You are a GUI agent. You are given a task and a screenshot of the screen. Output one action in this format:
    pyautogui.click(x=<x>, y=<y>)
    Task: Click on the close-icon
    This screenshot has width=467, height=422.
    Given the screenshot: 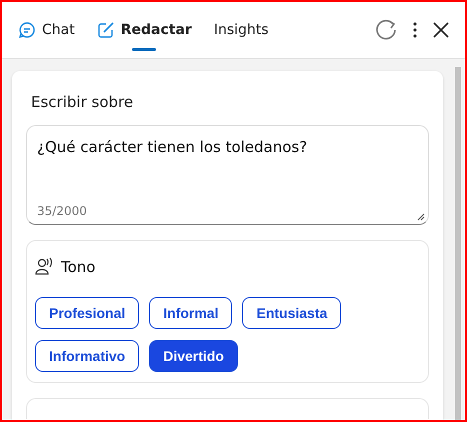 What is the action you would take?
    pyautogui.click(x=441, y=30)
    